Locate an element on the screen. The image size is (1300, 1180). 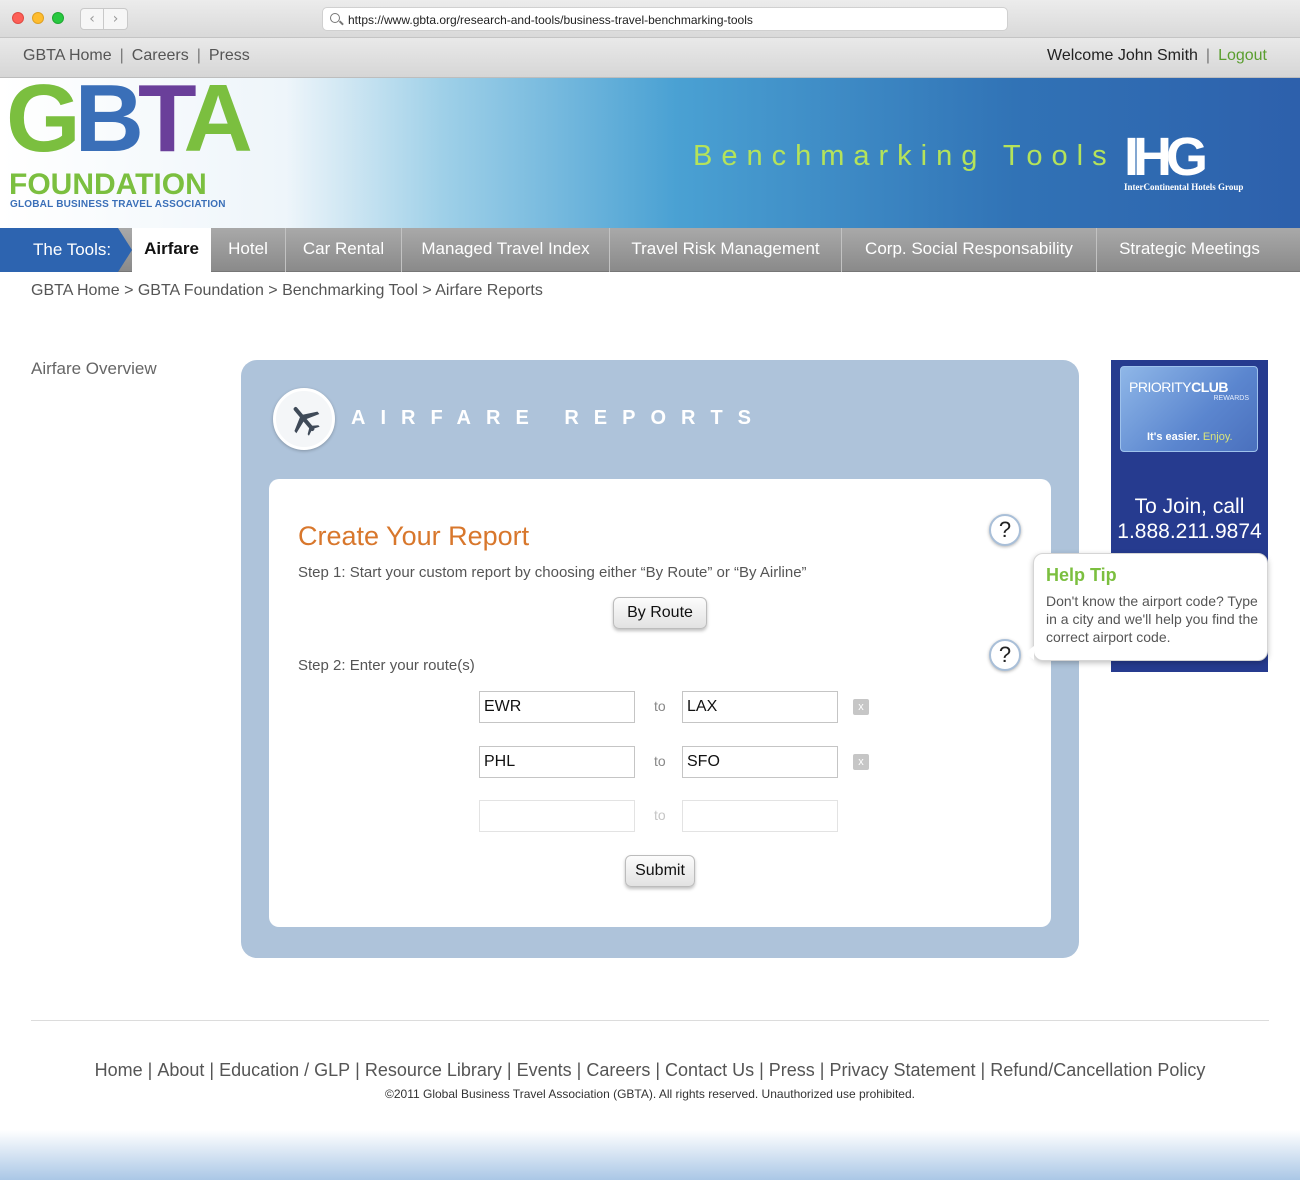
tab-car-rental: Car Rental is located at coordinates (344, 250).